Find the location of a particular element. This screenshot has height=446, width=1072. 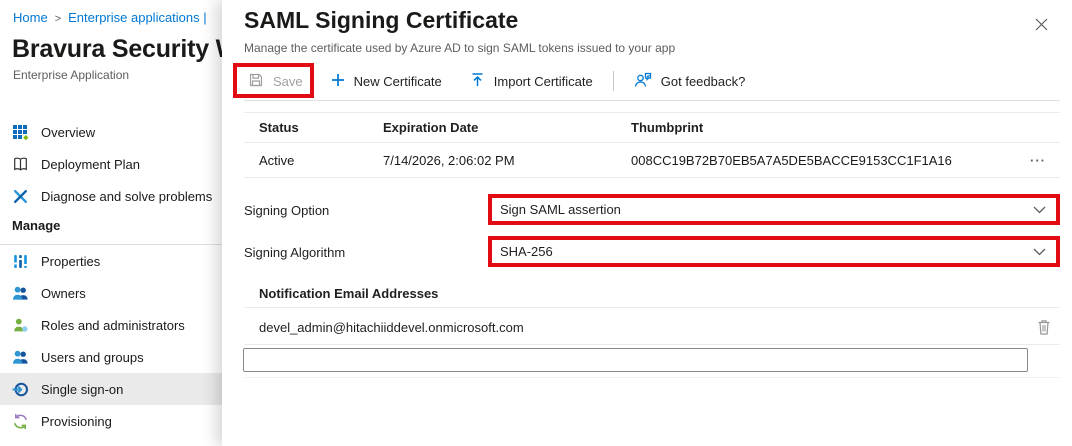

sidebar-item-properties: Properties is located at coordinates (111, 261).